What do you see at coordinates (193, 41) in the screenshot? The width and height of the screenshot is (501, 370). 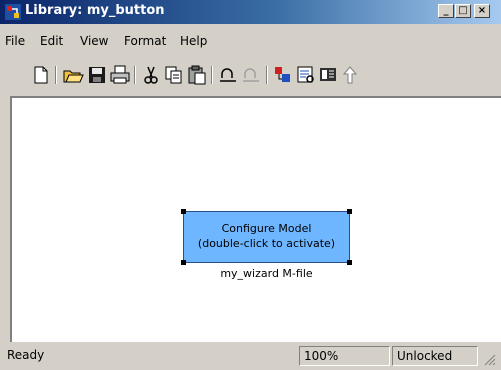 I see `menu-help: Help` at bounding box center [193, 41].